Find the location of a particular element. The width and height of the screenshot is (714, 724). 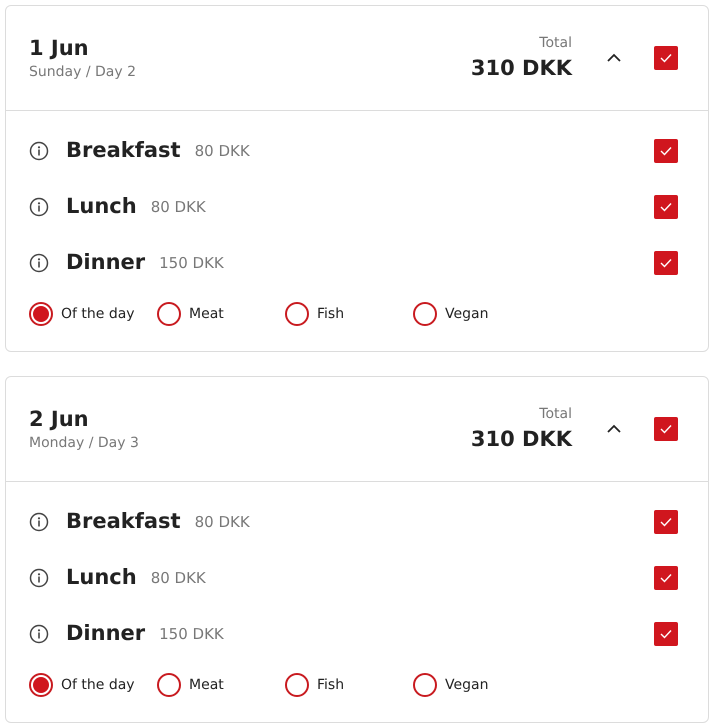

day-subtitle: Monday / Day 3 is located at coordinates (84, 443).